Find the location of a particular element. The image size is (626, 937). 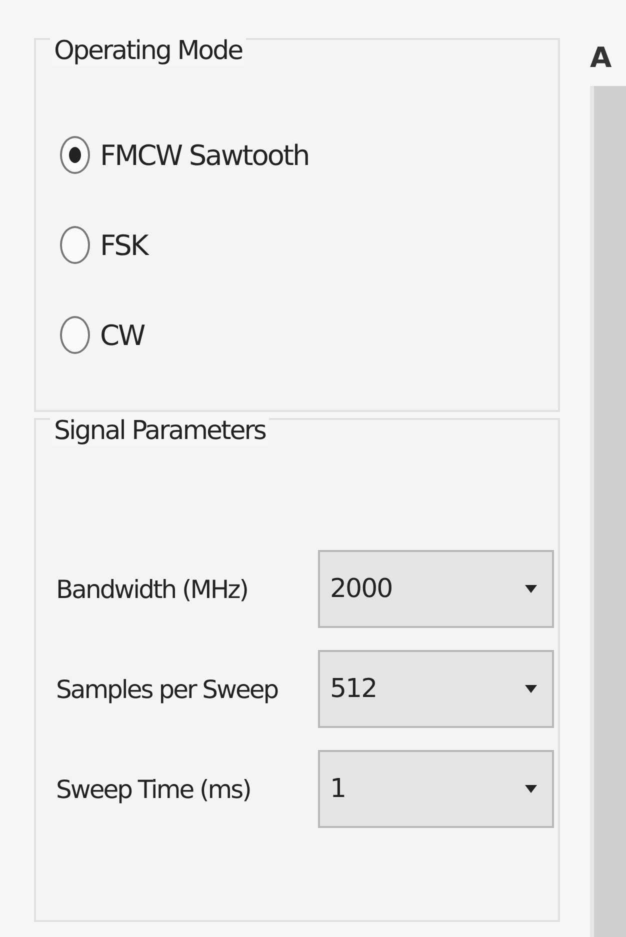

dropdown: 512 is located at coordinates (436, 689).